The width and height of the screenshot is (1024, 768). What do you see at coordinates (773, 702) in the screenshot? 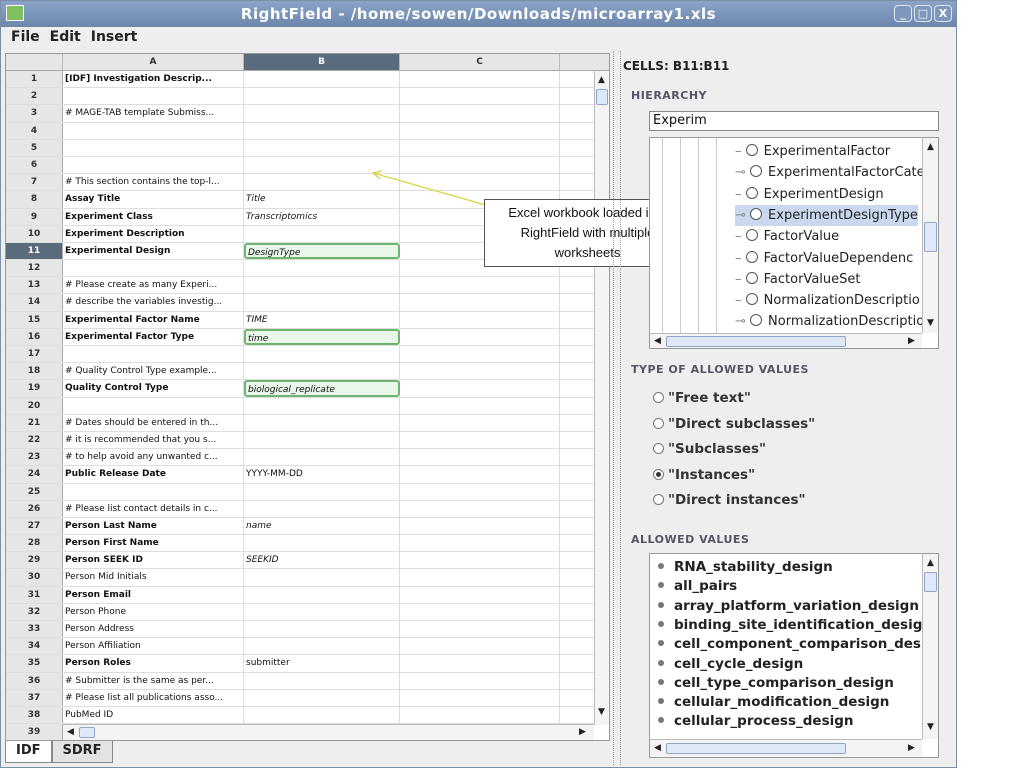
I see `list-item: cellular_modification_design` at bounding box center [773, 702].